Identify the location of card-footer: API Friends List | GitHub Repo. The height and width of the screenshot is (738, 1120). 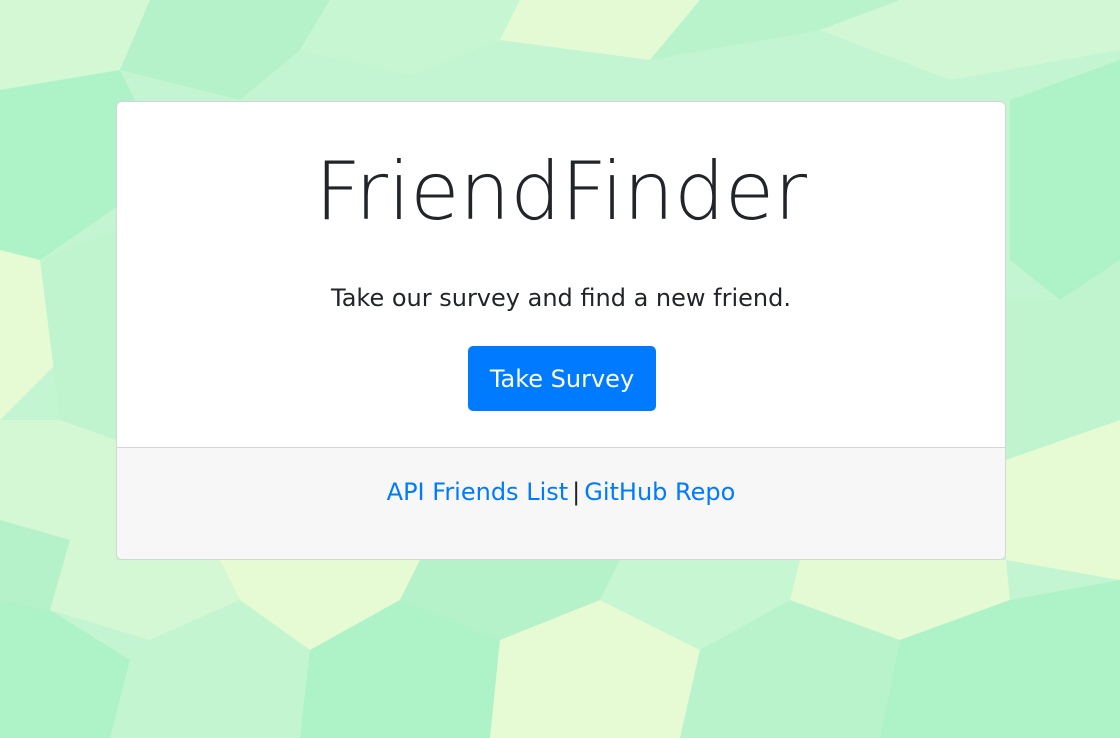
(561, 503).